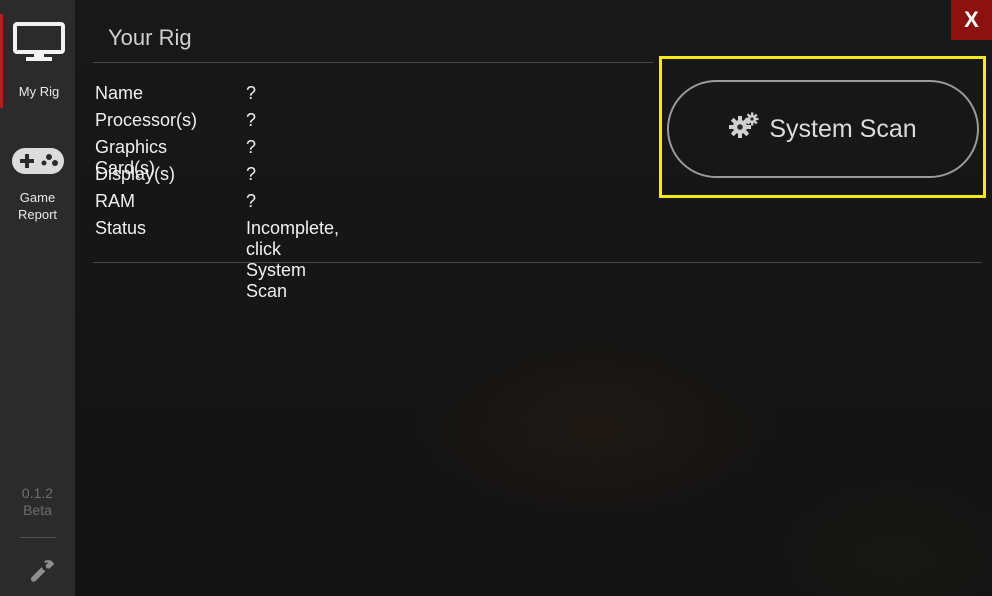 The height and width of the screenshot is (596, 992). What do you see at coordinates (39, 44) in the screenshot?
I see `monitor-icon` at bounding box center [39, 44].